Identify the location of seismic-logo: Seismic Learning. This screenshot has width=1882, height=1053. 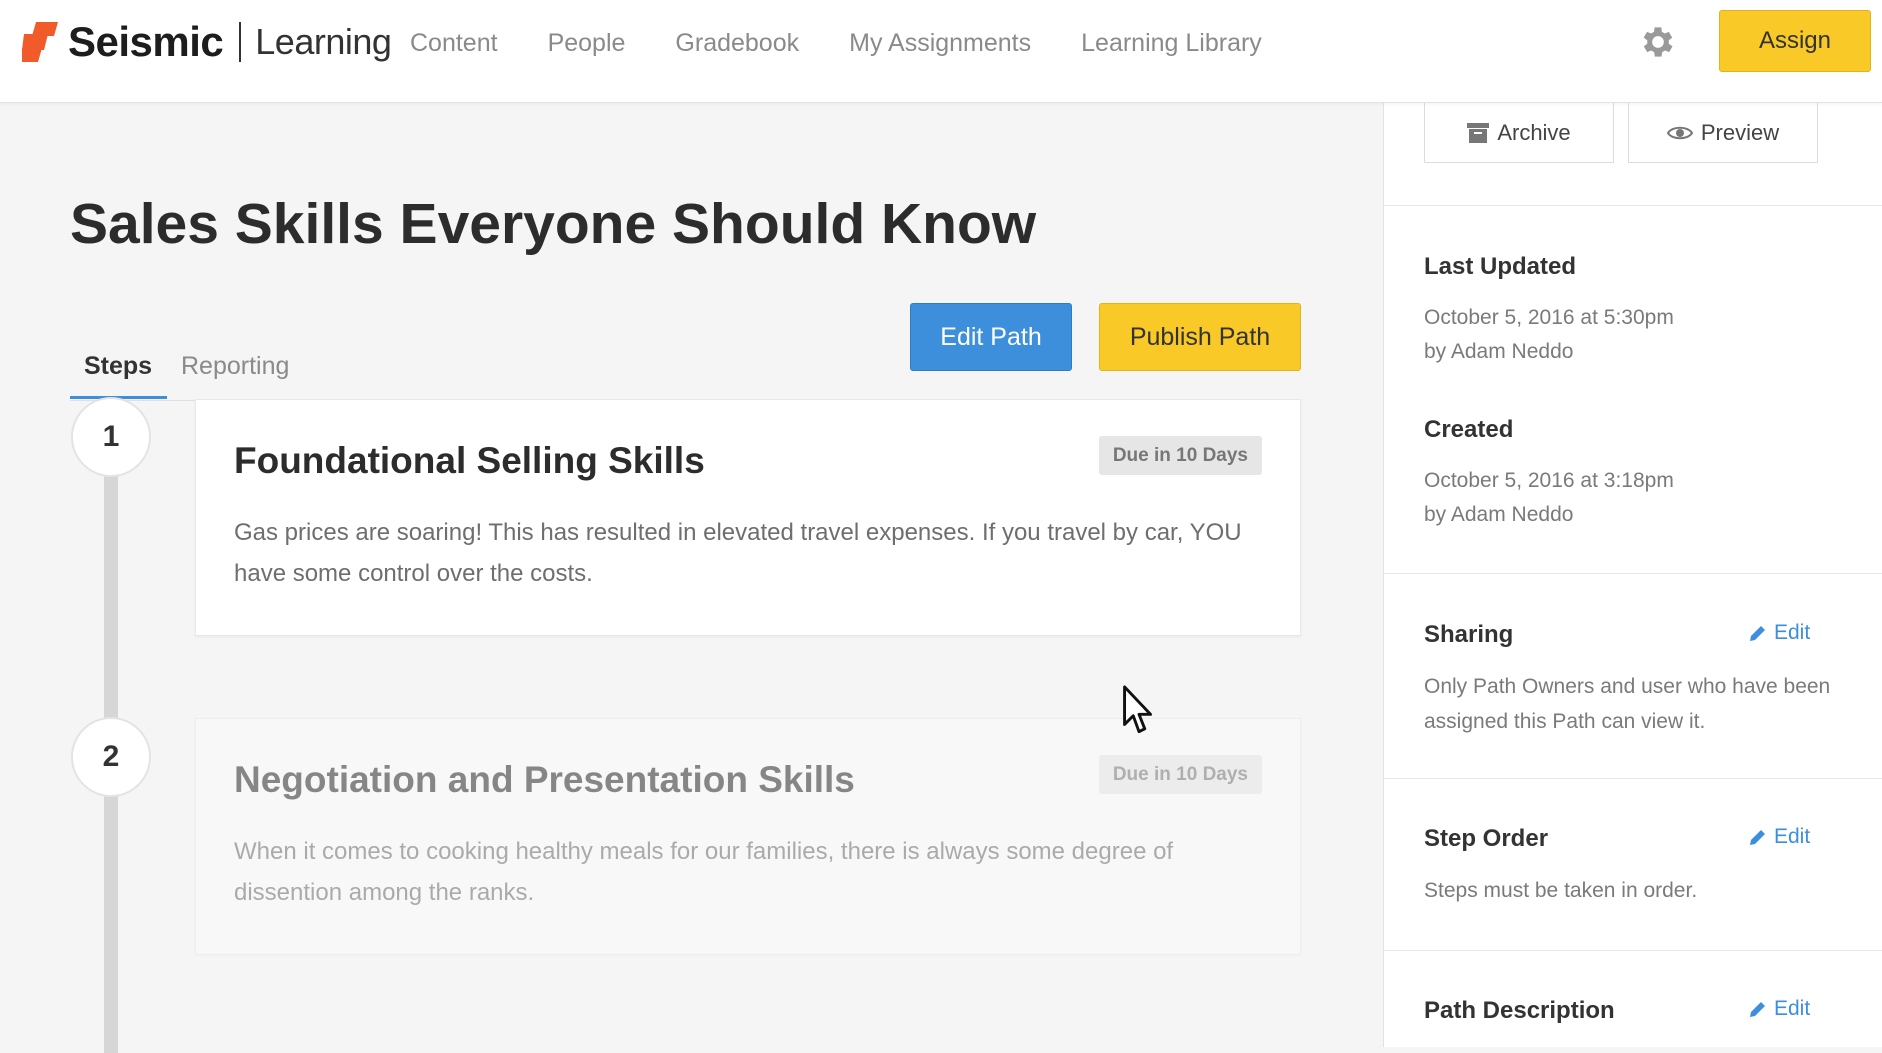
(207, 42).